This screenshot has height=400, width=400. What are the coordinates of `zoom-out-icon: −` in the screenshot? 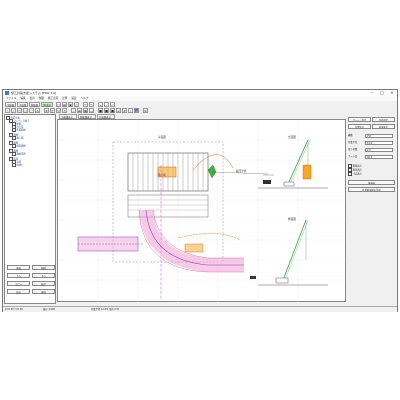 It's located at (106, 104).